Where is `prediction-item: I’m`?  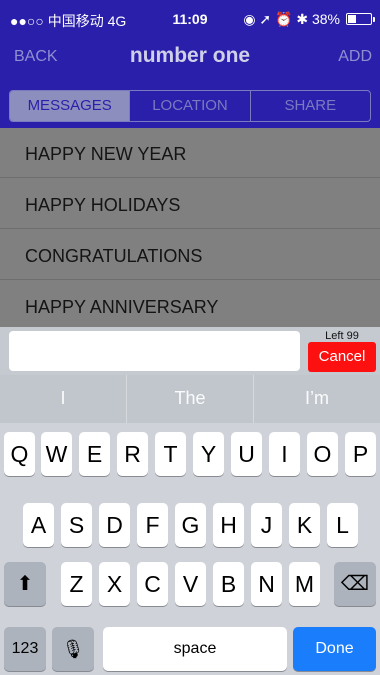
prediction-item: I’m is located at coordinates (317, 399).